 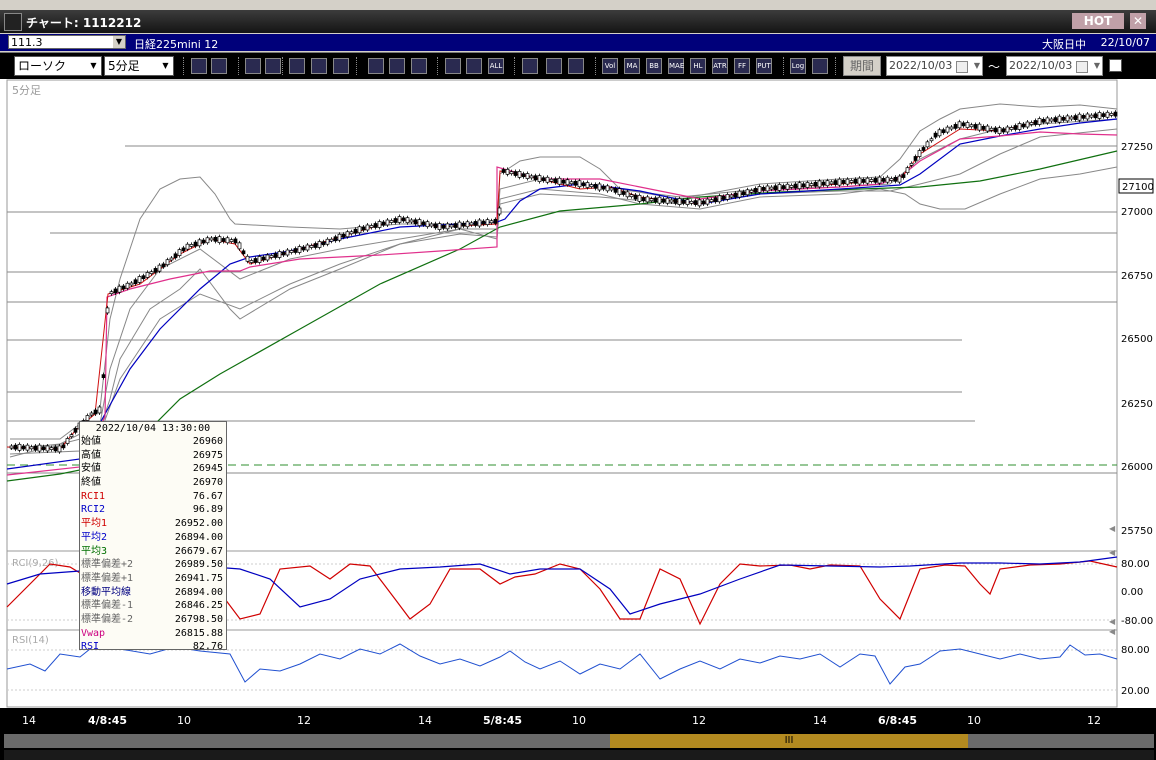 What do you see at coordinates (579, 741) in the screenshot?
I see `scroll-track` at bounding box center [579, 741].